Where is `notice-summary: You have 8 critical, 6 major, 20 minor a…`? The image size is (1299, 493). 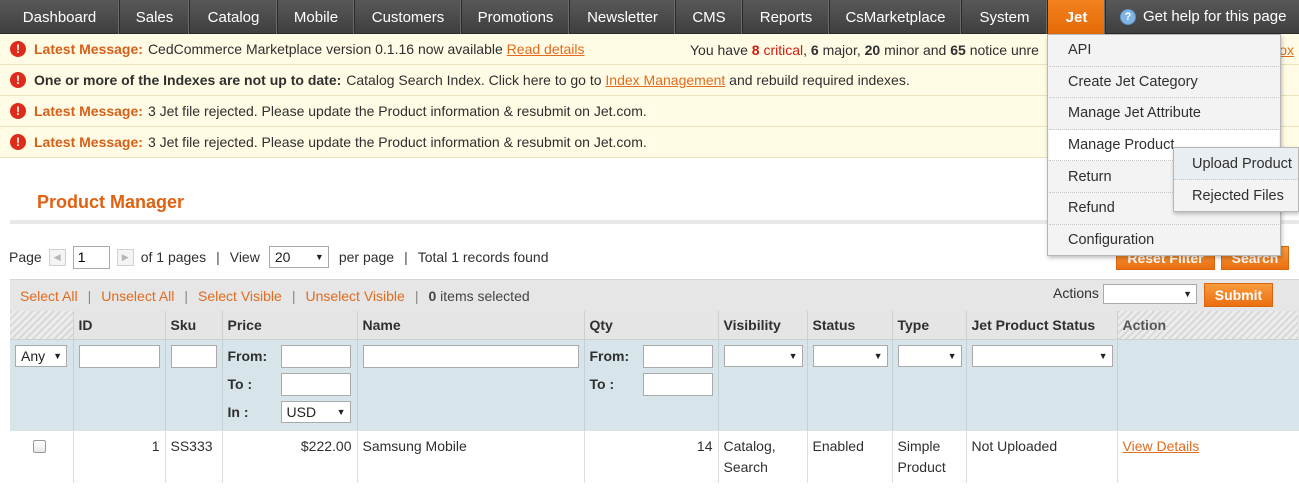
notice-summary: You have 8 critical, 6 major, 20 minor a… is located at coordinates (864, 49).